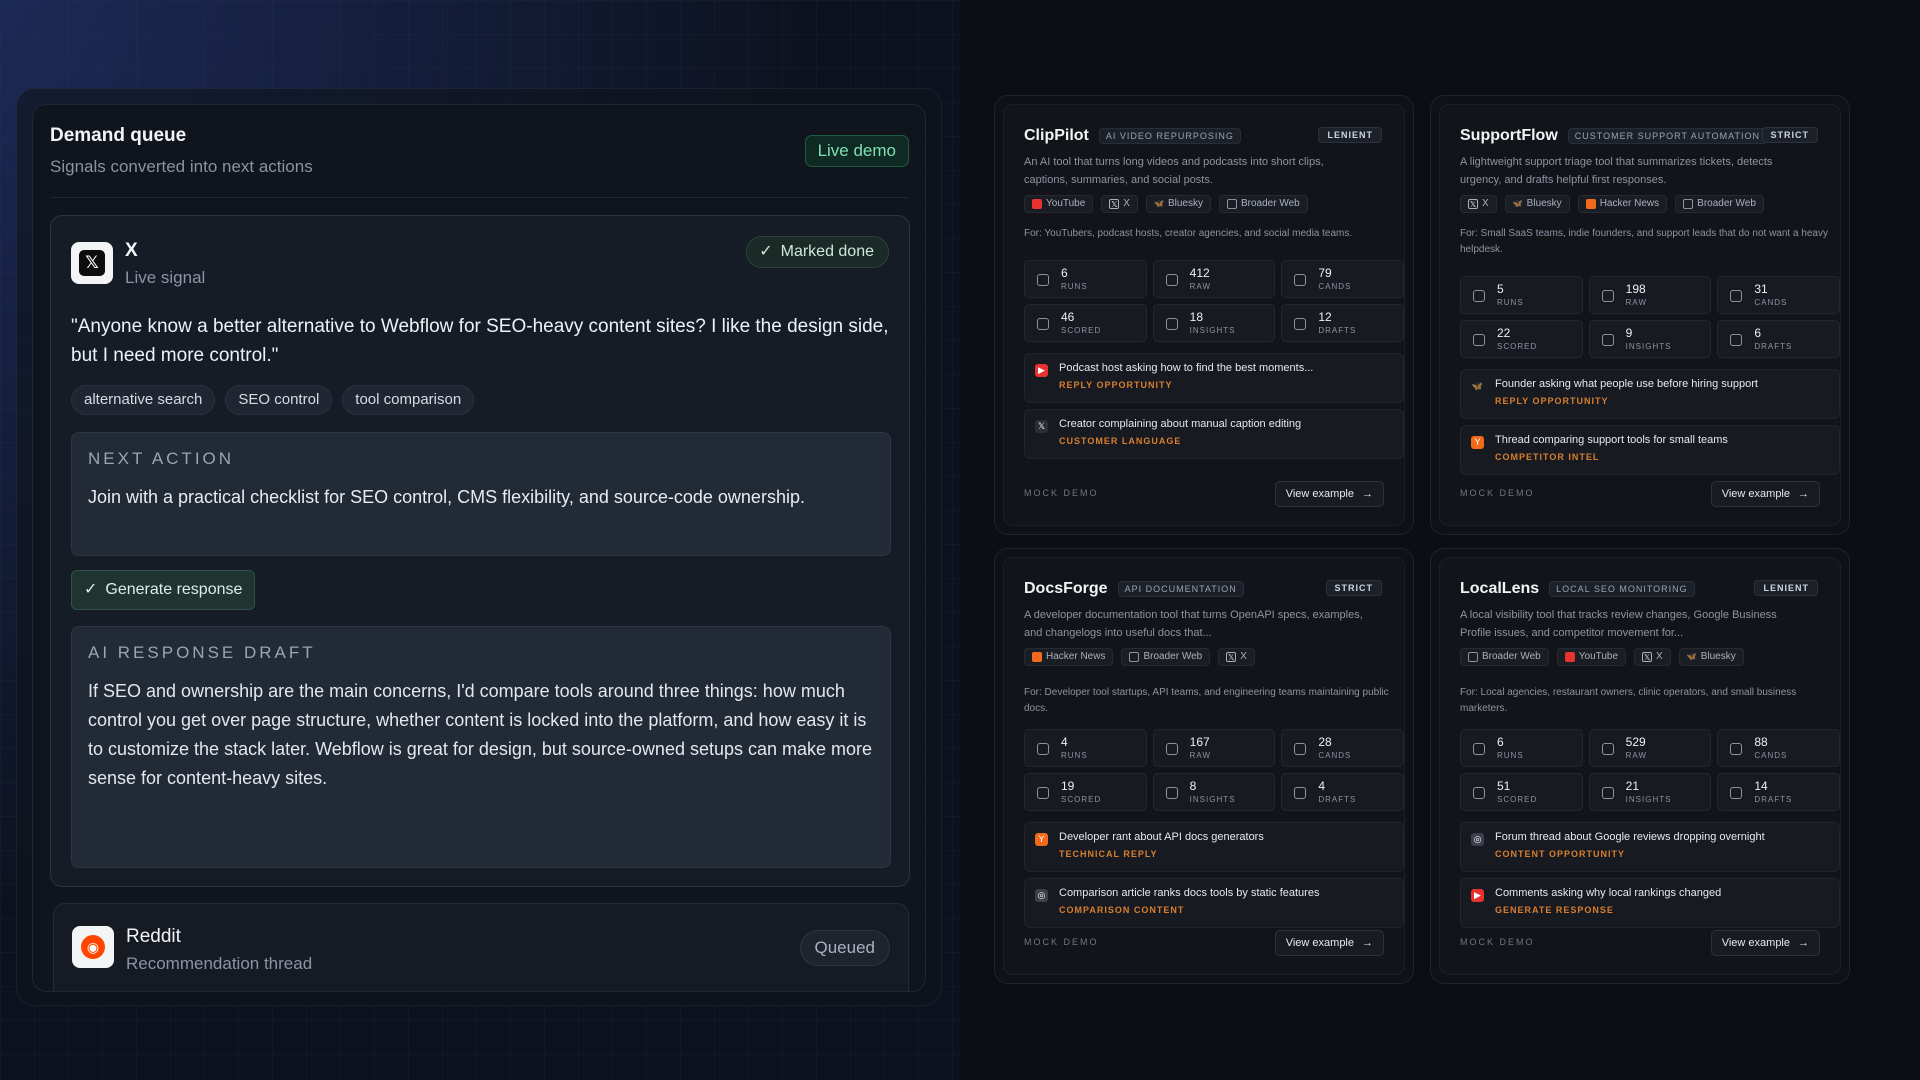 Image resolution: width=1920 pixels, height=1080 pixels. Describe the element at coordinates (1169, 136) in the screenshot. I see `product-category-badge: AI VIDEO REPURPOSING` at that location.